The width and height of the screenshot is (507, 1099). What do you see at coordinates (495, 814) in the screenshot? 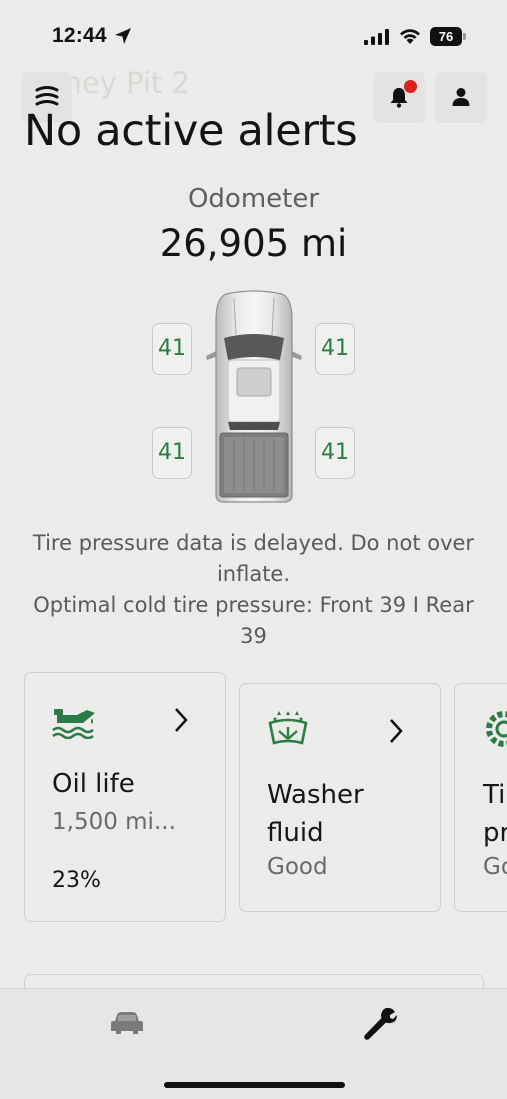
I see `tire-pressure-title: Tire pressure` at bounding box center [495, 814].